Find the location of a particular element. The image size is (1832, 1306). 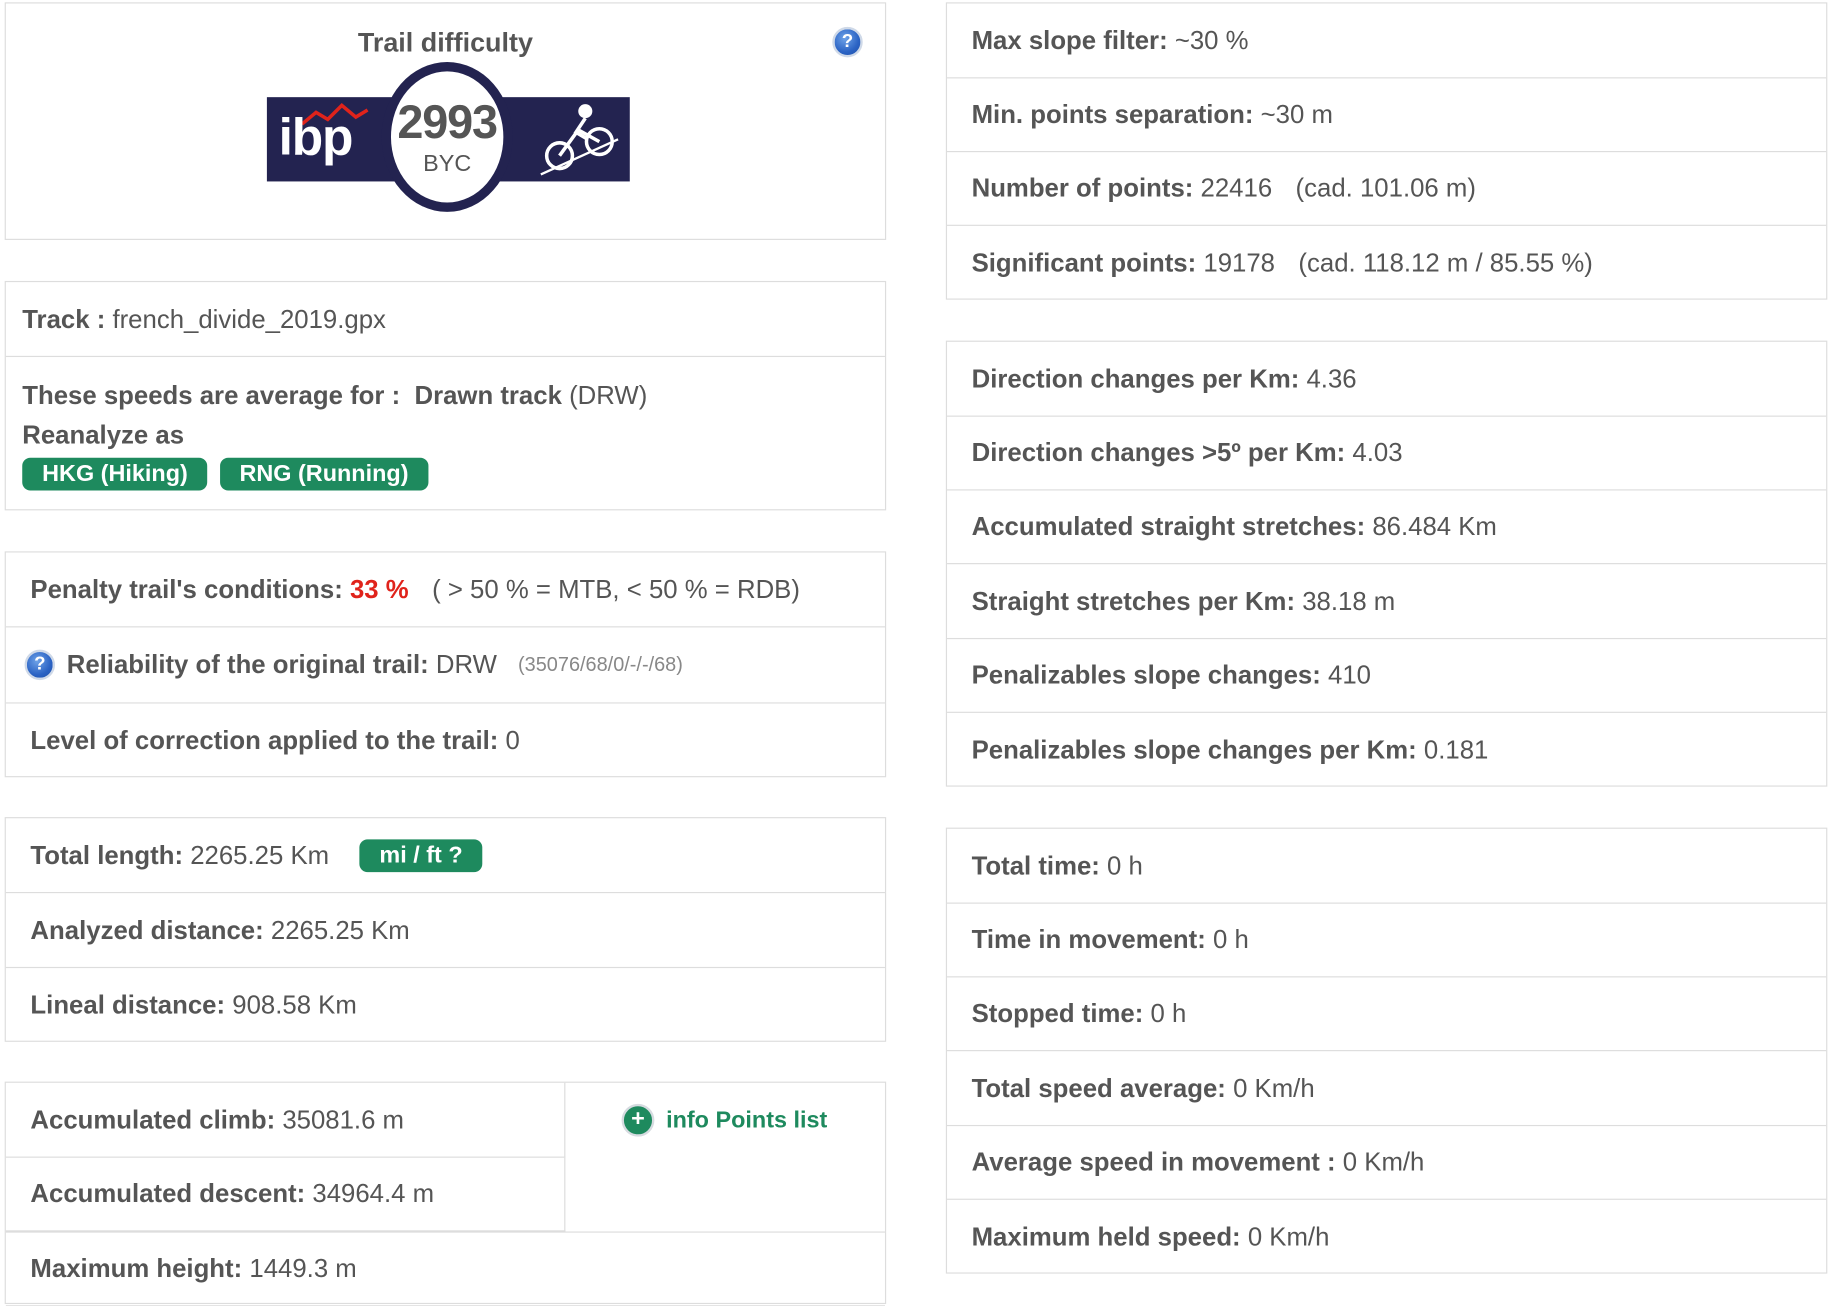

dir-label: Direction changes per Km: is located at coordinates (1135, 378).